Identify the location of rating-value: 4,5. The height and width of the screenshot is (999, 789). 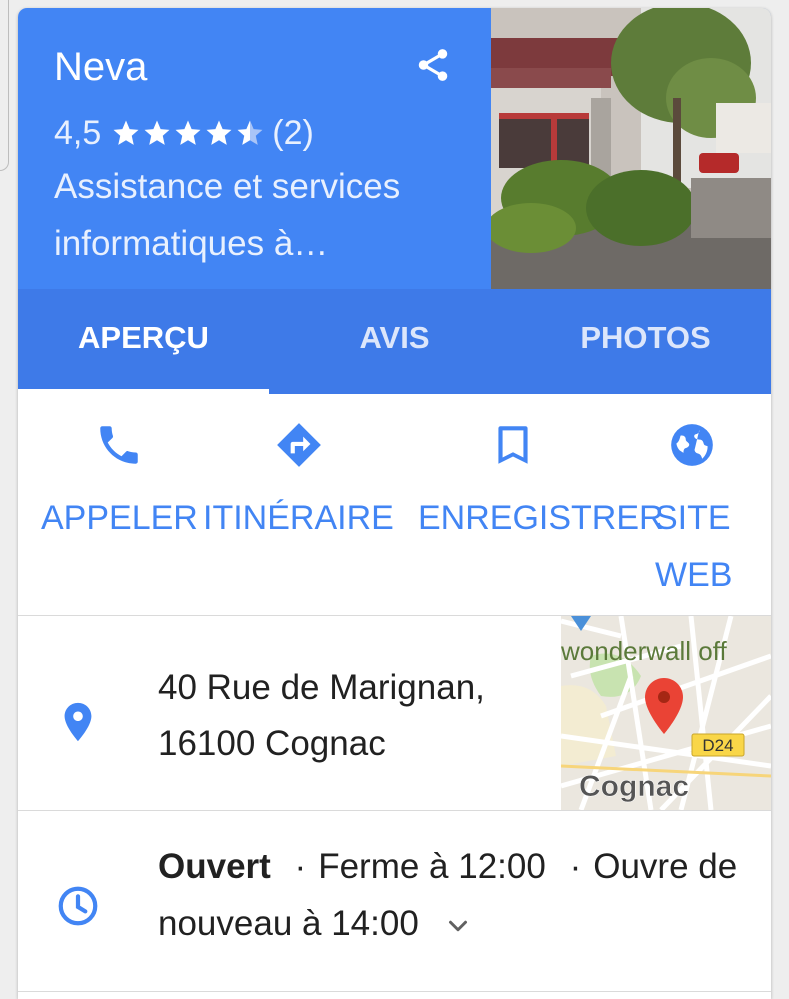
(78, 133).